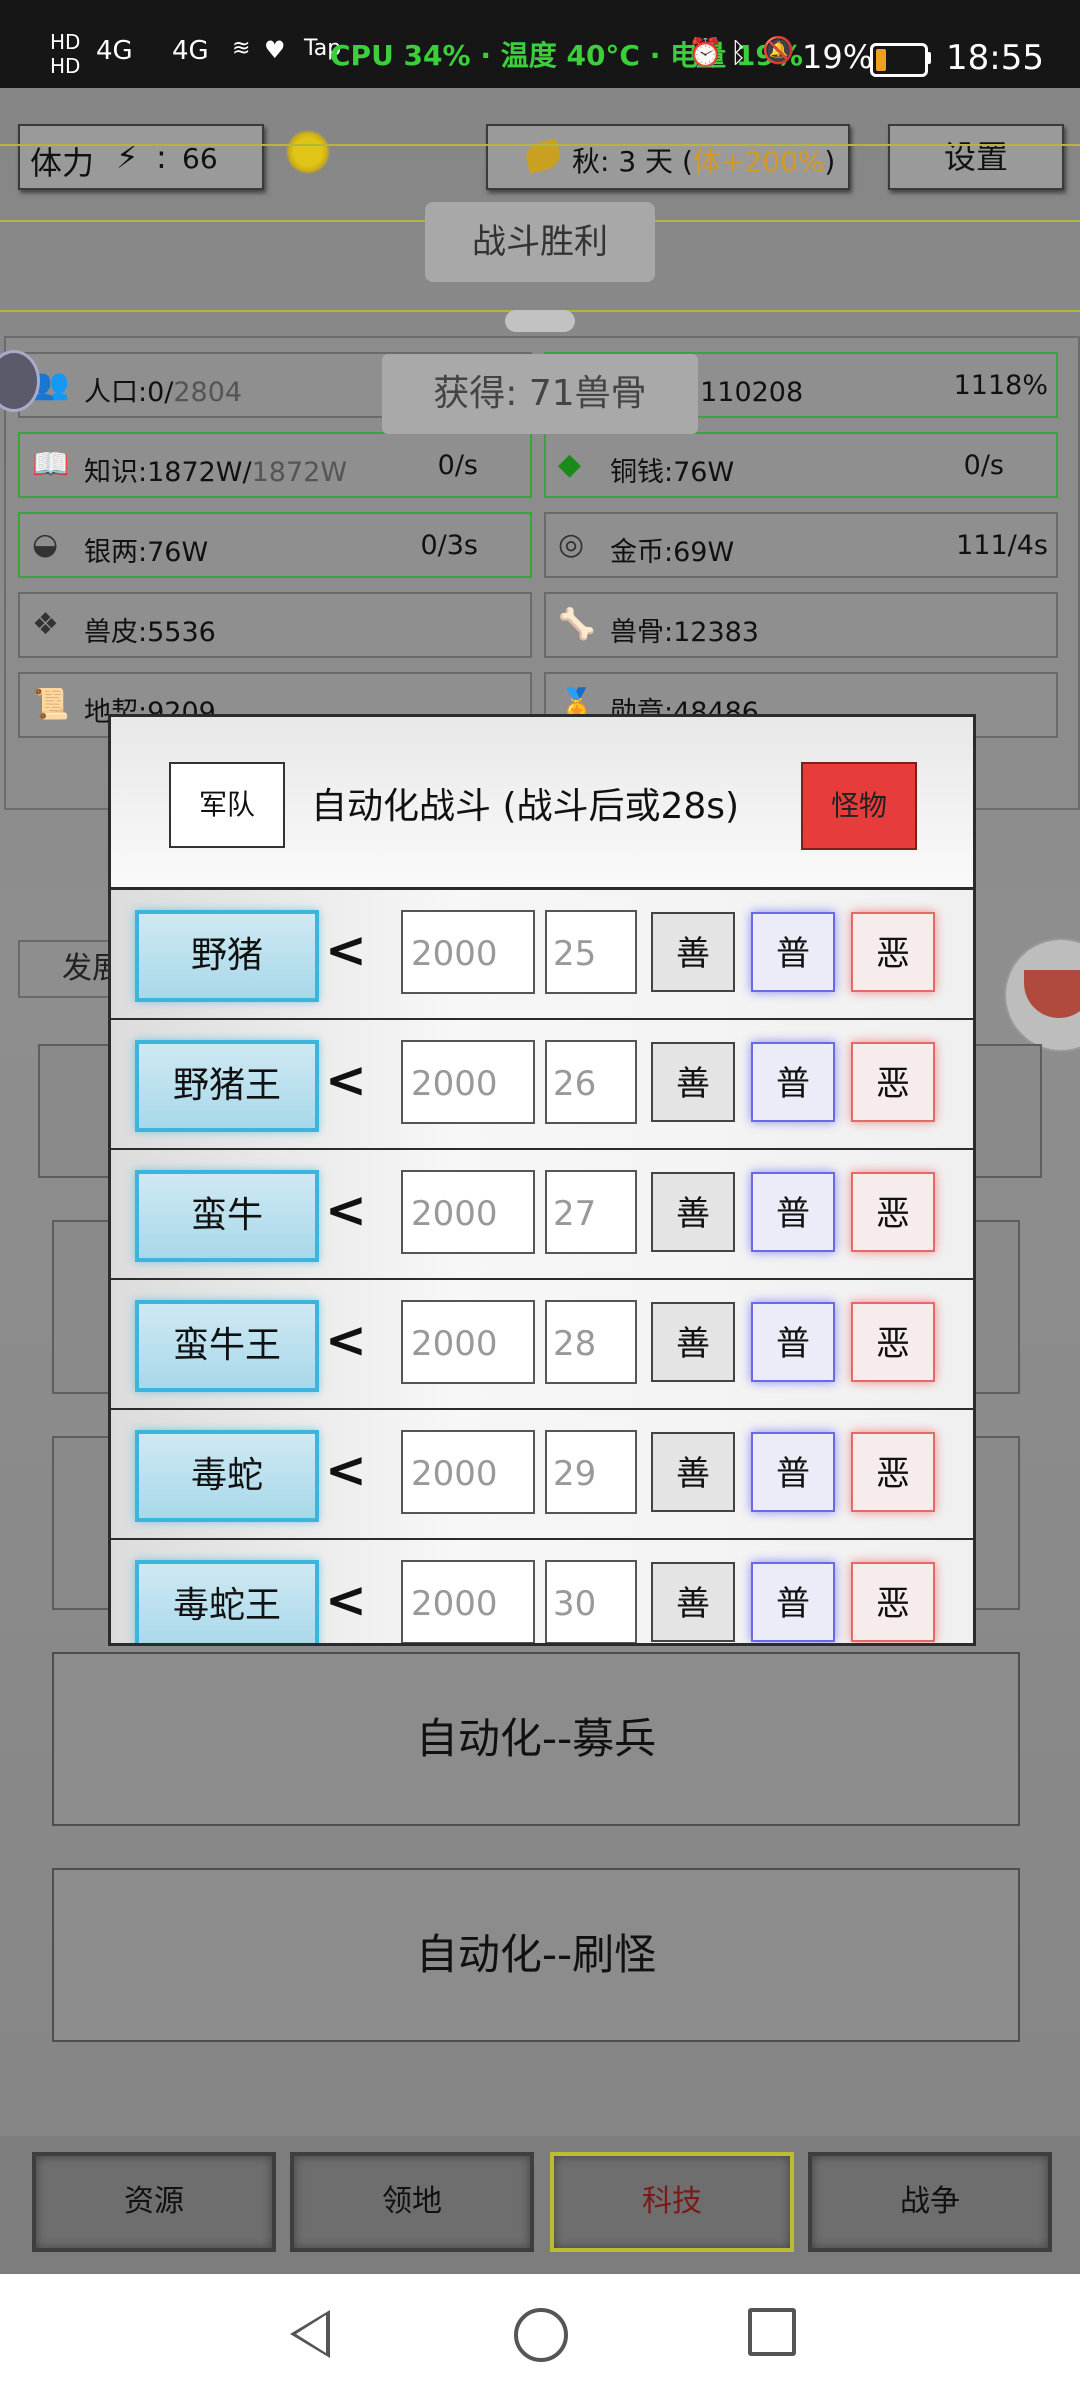  Describe the element at coordinates (412, 2202) in the screenshot. I see `nav-territory: 领地` at that location.